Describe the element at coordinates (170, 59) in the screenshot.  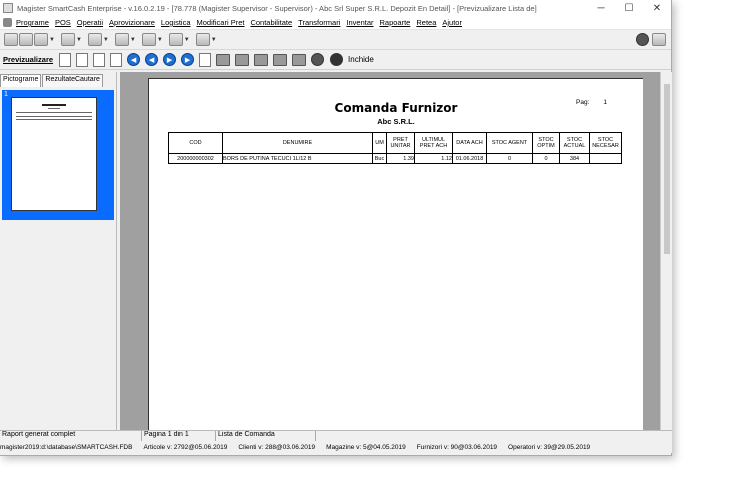
I see `next-page-icon: ▶` at that location.